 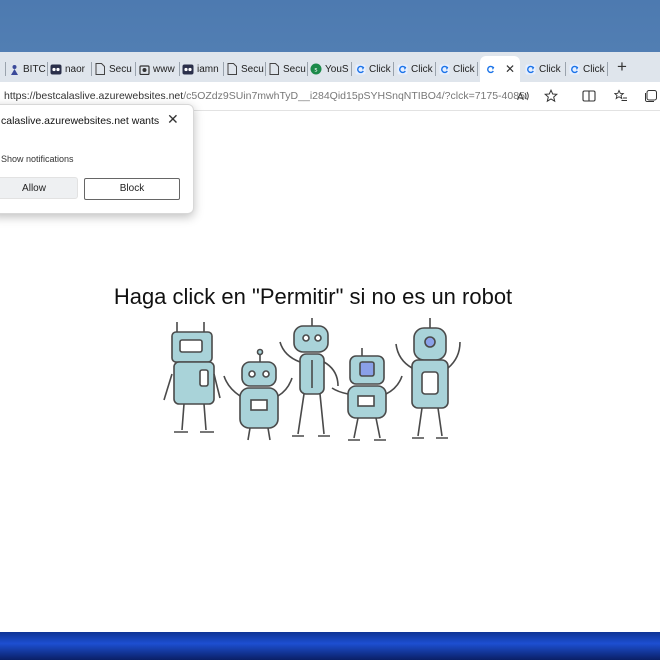 I want to click on tab: iamn, so click(x=203, y=69).